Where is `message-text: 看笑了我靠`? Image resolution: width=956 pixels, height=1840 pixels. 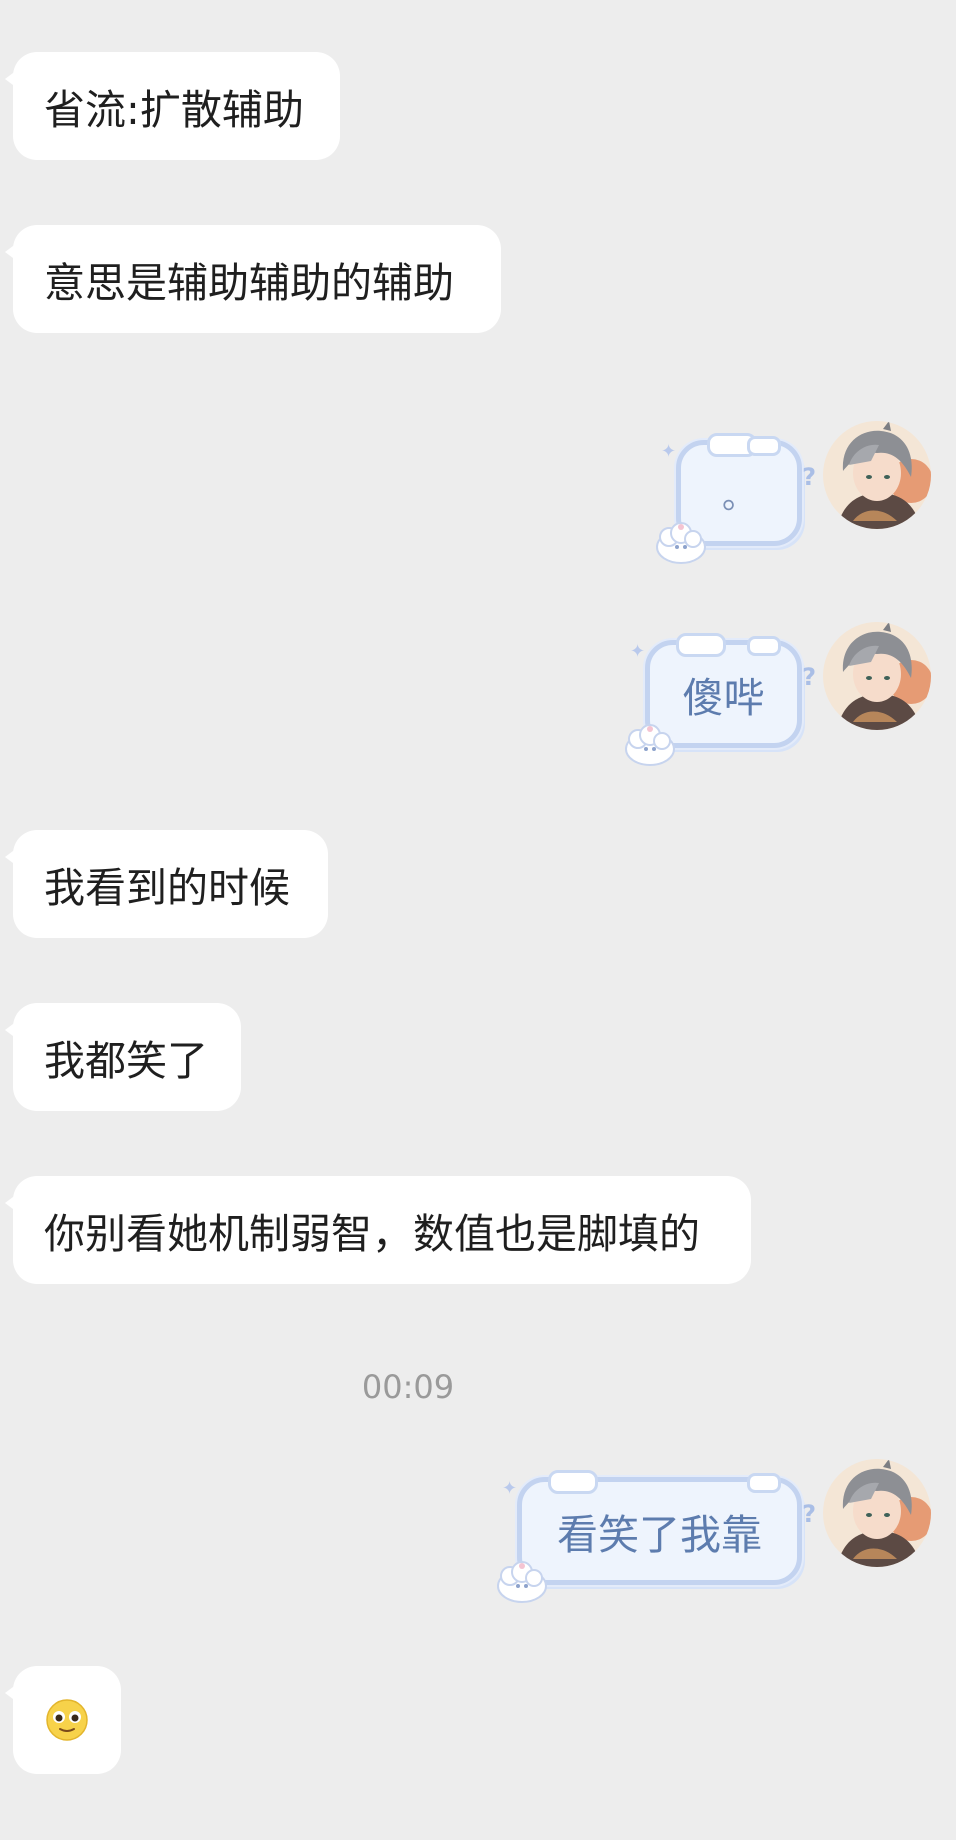 message-text: 看笑了我靠 is located at coordinates (659, 1535).